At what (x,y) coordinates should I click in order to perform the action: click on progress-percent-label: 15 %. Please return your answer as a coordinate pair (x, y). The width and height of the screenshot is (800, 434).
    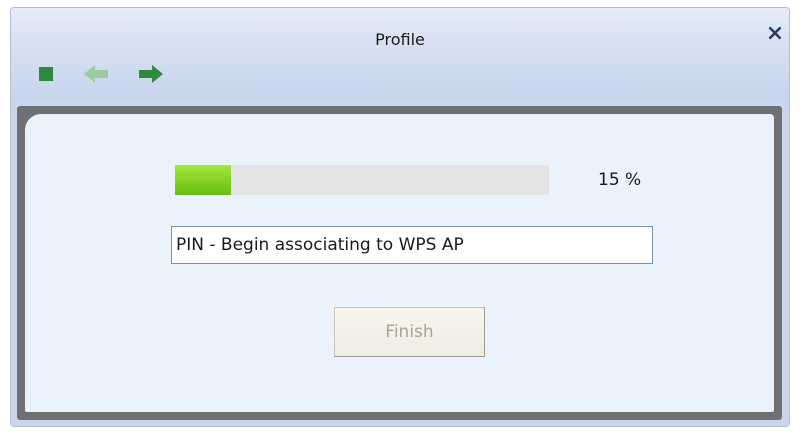
    Looking at the image, I should click on (620, 180).